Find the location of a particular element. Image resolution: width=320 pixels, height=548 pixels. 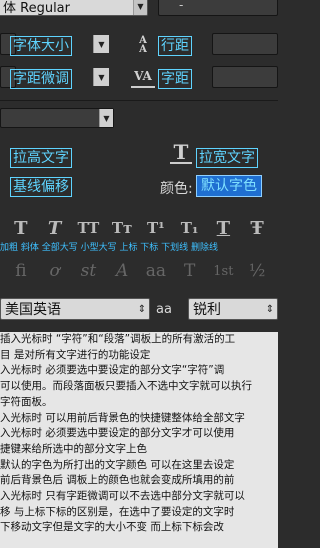

note-line: 前后背景色后 调板上的颜色也就会变成所填用的前 is located at coordinates (117, 480).